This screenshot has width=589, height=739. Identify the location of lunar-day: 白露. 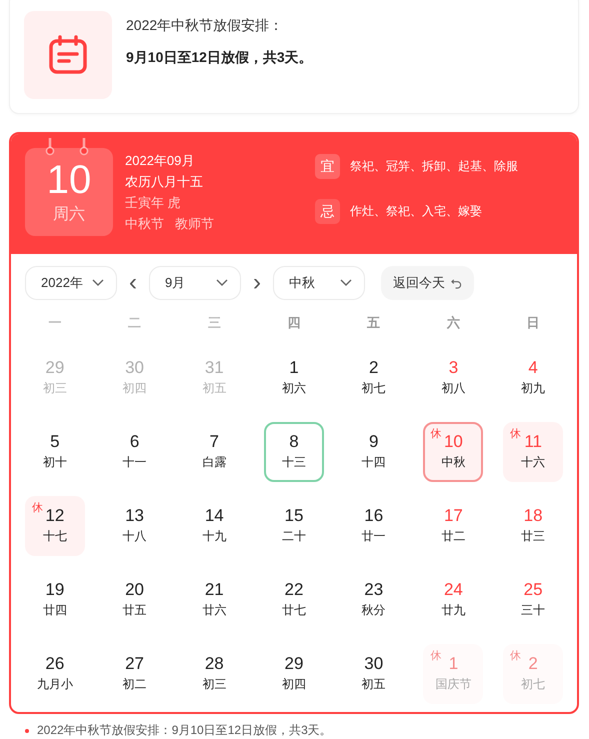
(214, 462).